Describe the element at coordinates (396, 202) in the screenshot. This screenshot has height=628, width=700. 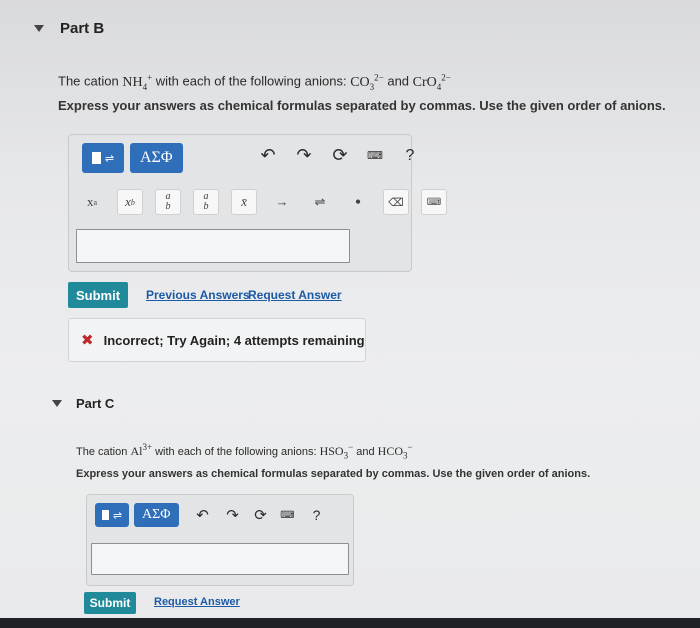
I see `delete-key-icon: ⌫` at that location.